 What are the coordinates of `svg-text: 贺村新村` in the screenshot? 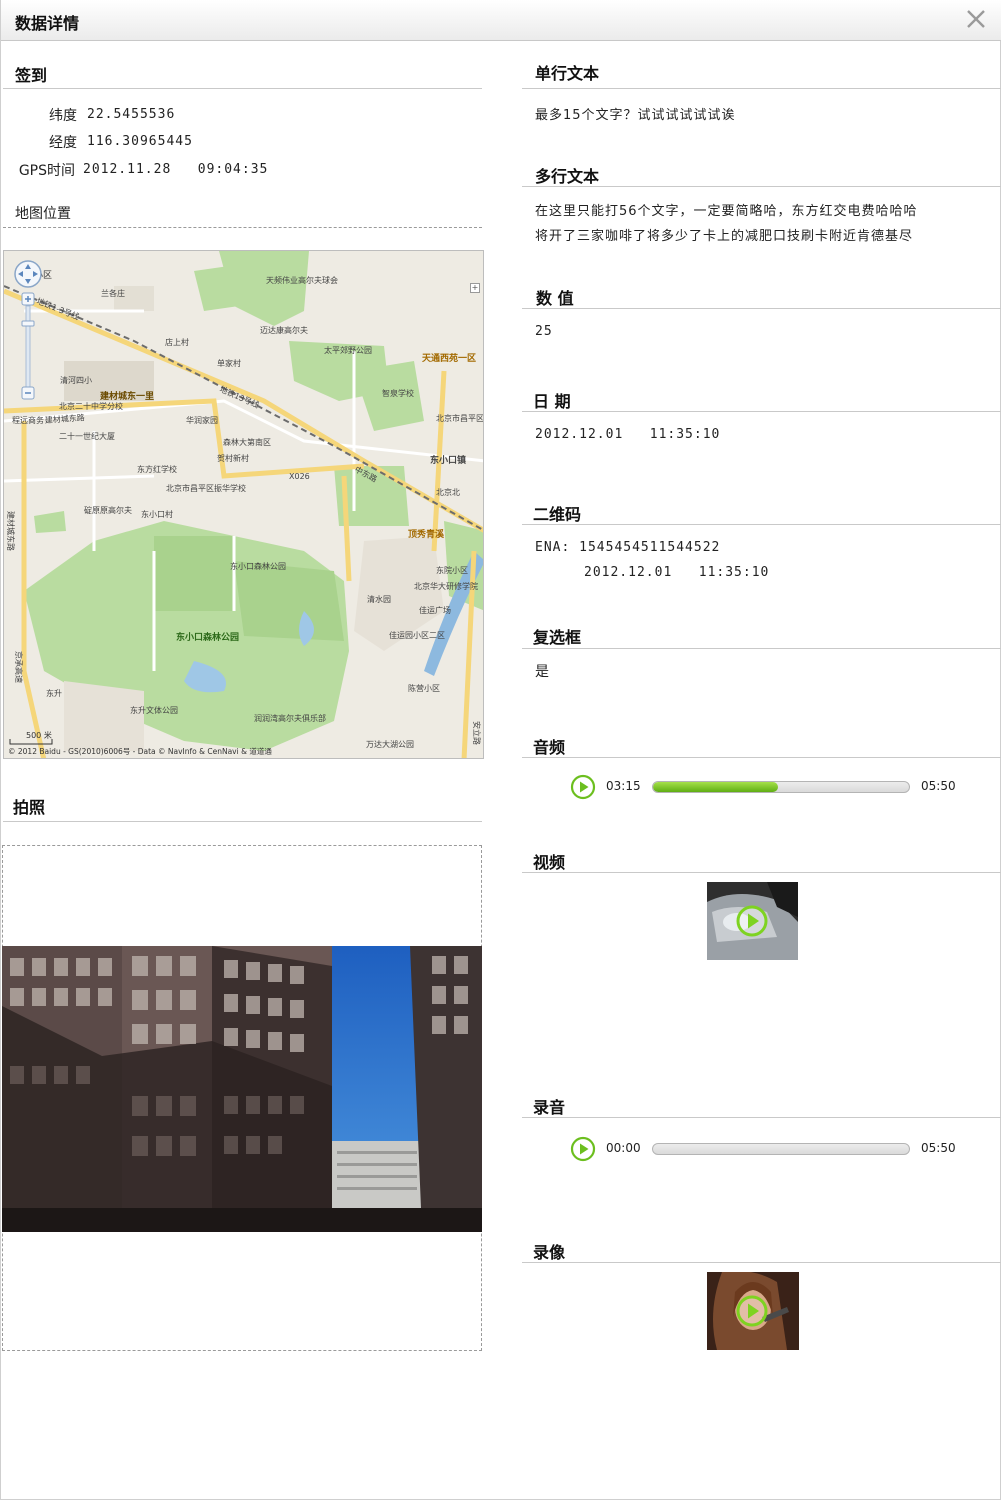 It's located at (233, 458).